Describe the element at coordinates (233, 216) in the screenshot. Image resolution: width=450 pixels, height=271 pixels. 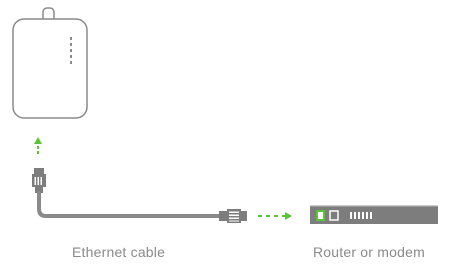
I see `ethernet-plug-side-icon` at that location.